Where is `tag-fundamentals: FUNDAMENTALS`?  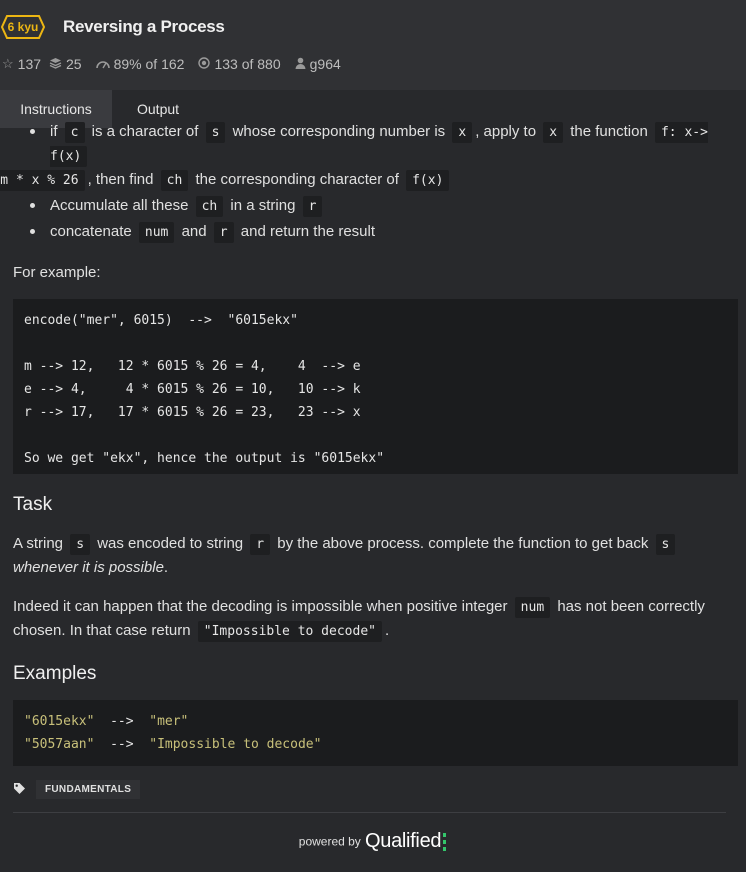 tag-fundamentals: FUNDAMENTALS is located at coordinates (88, 789).